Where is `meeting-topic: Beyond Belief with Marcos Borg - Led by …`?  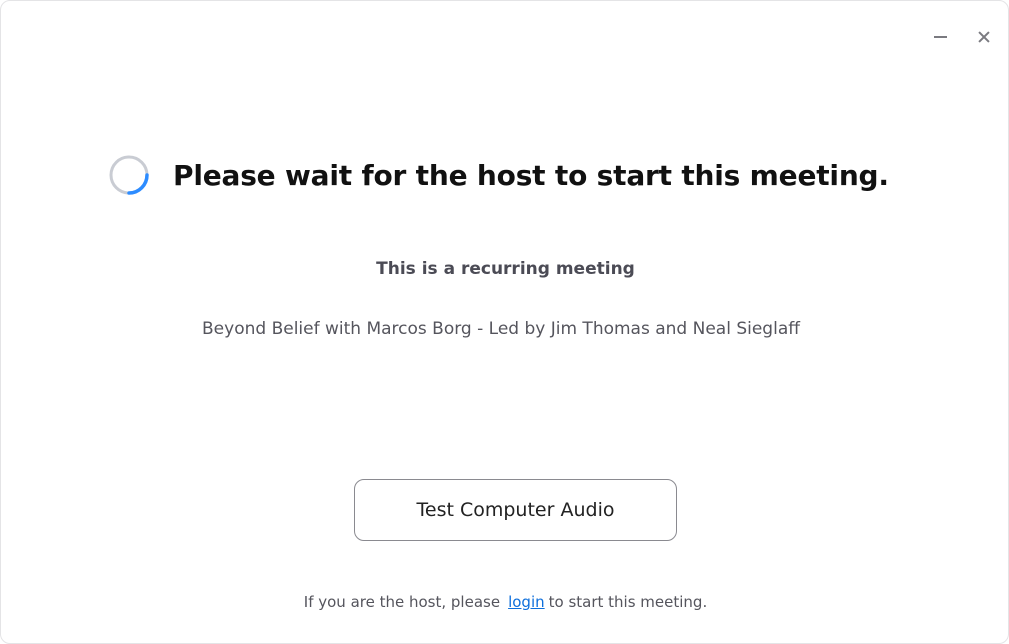
meeting-topic: Beyond Belief with Marcos Borg - Led by … is located at coordinates (501, 329).